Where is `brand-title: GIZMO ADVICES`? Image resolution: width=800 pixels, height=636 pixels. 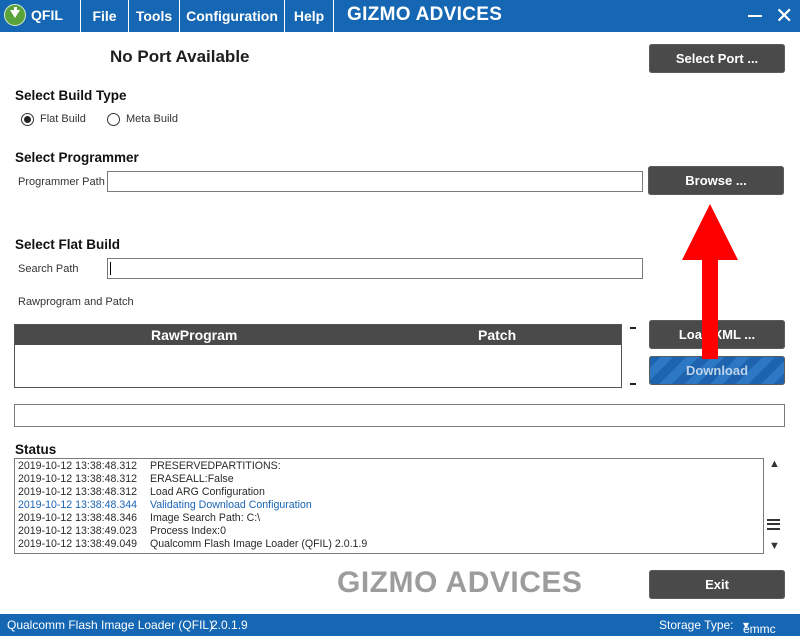
brand-title: GIZMO ADVICES is located at coordinates (425, 14).